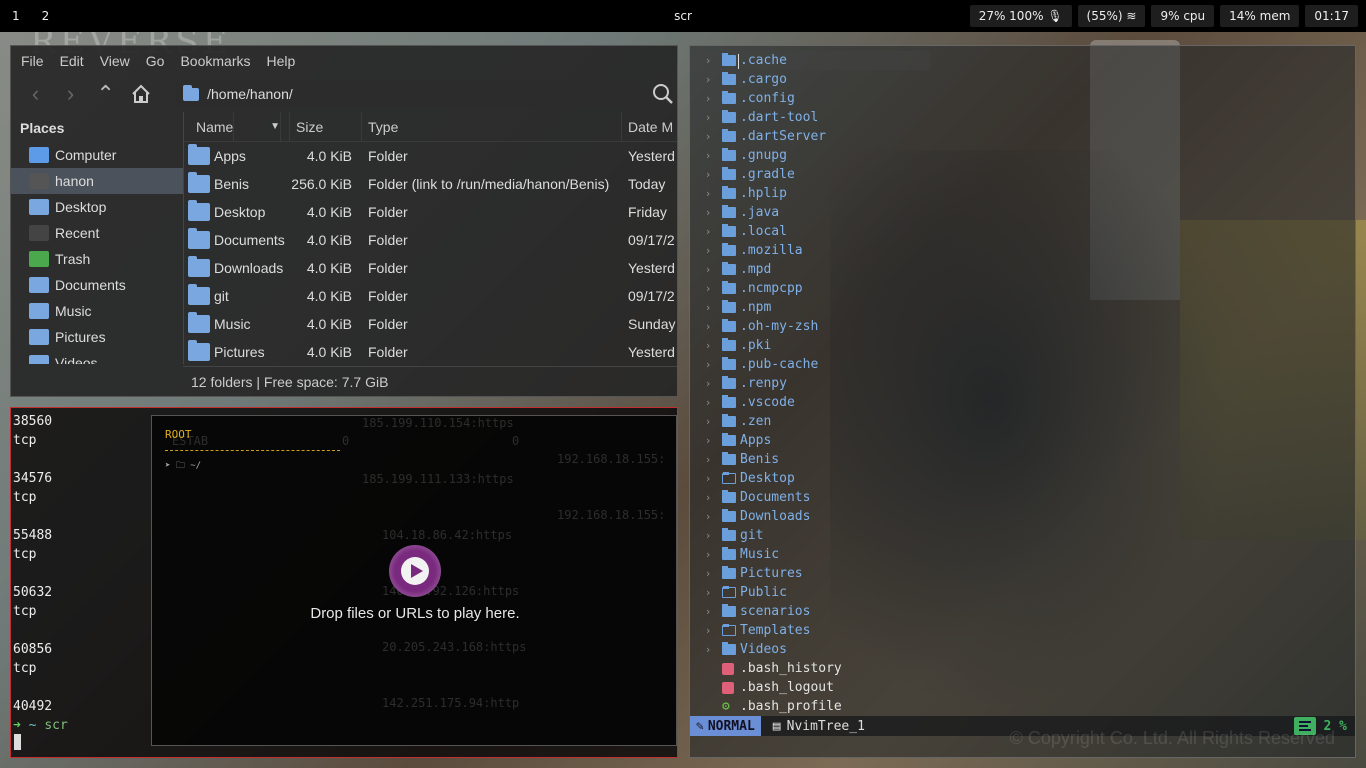  What do you see at coordinates (810, 193) in the screenshot?
I see `tree-node: › .hplip` at bounding box center [810, 193].